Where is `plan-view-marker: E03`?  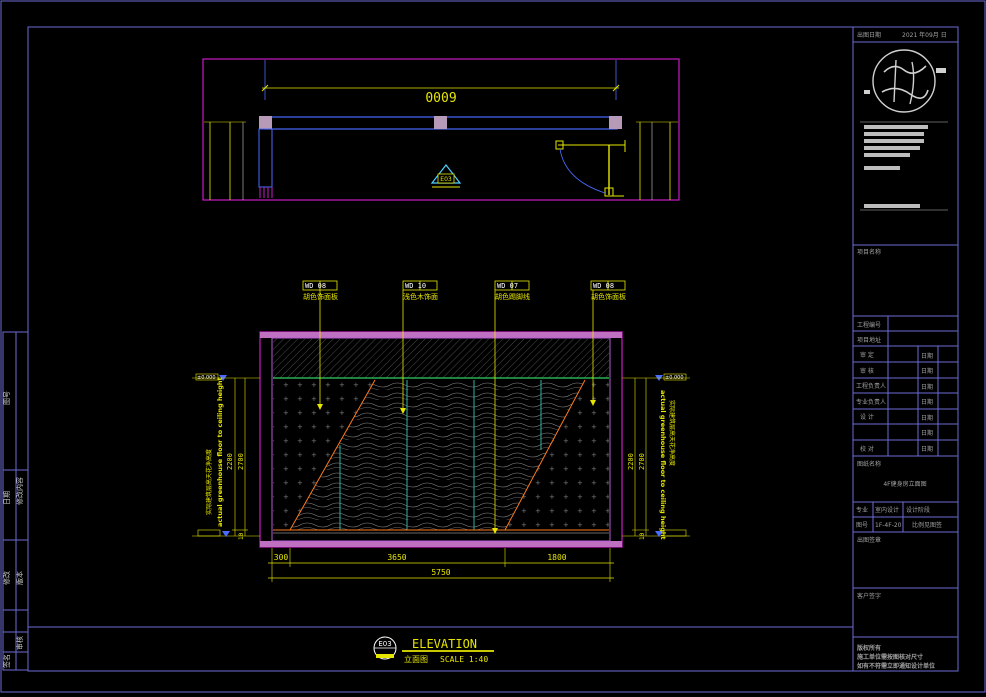
plan-view-marker: E03 is located at coordinates (446, 176).